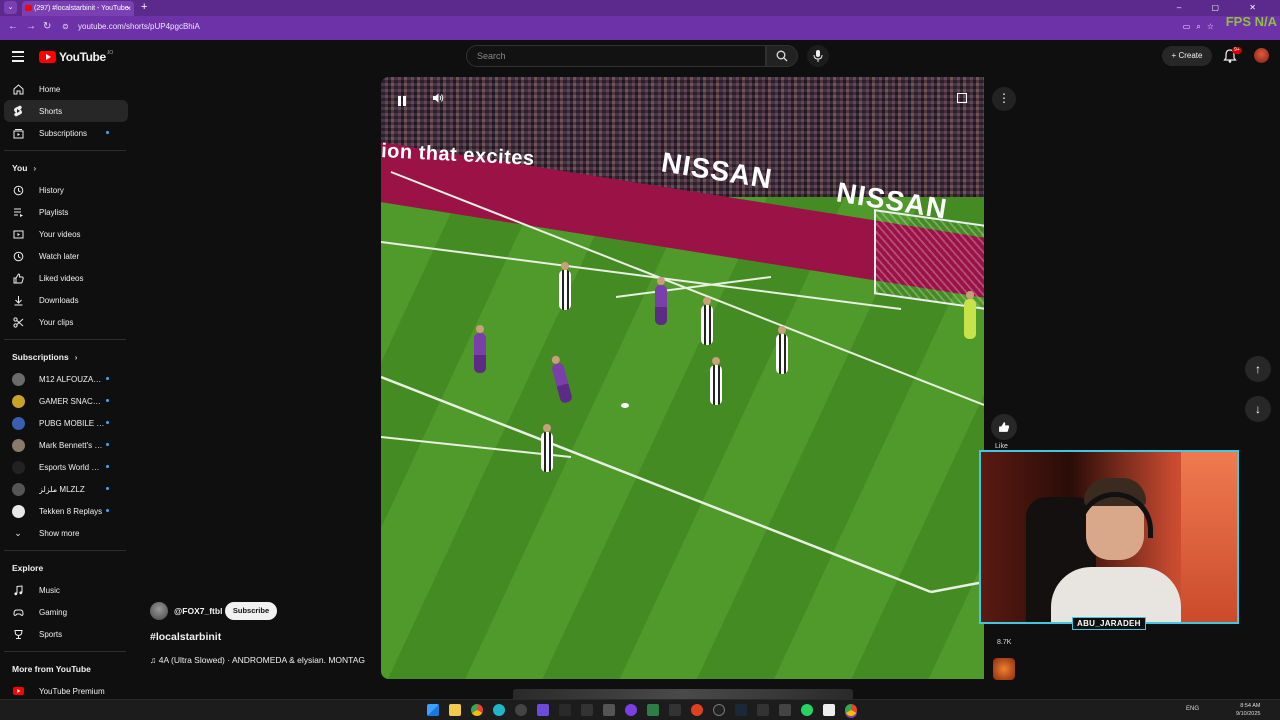 Image resolution: width=1280 pixels, height=720 pixels. I want to click on chrome-icon, so click(477, 710).